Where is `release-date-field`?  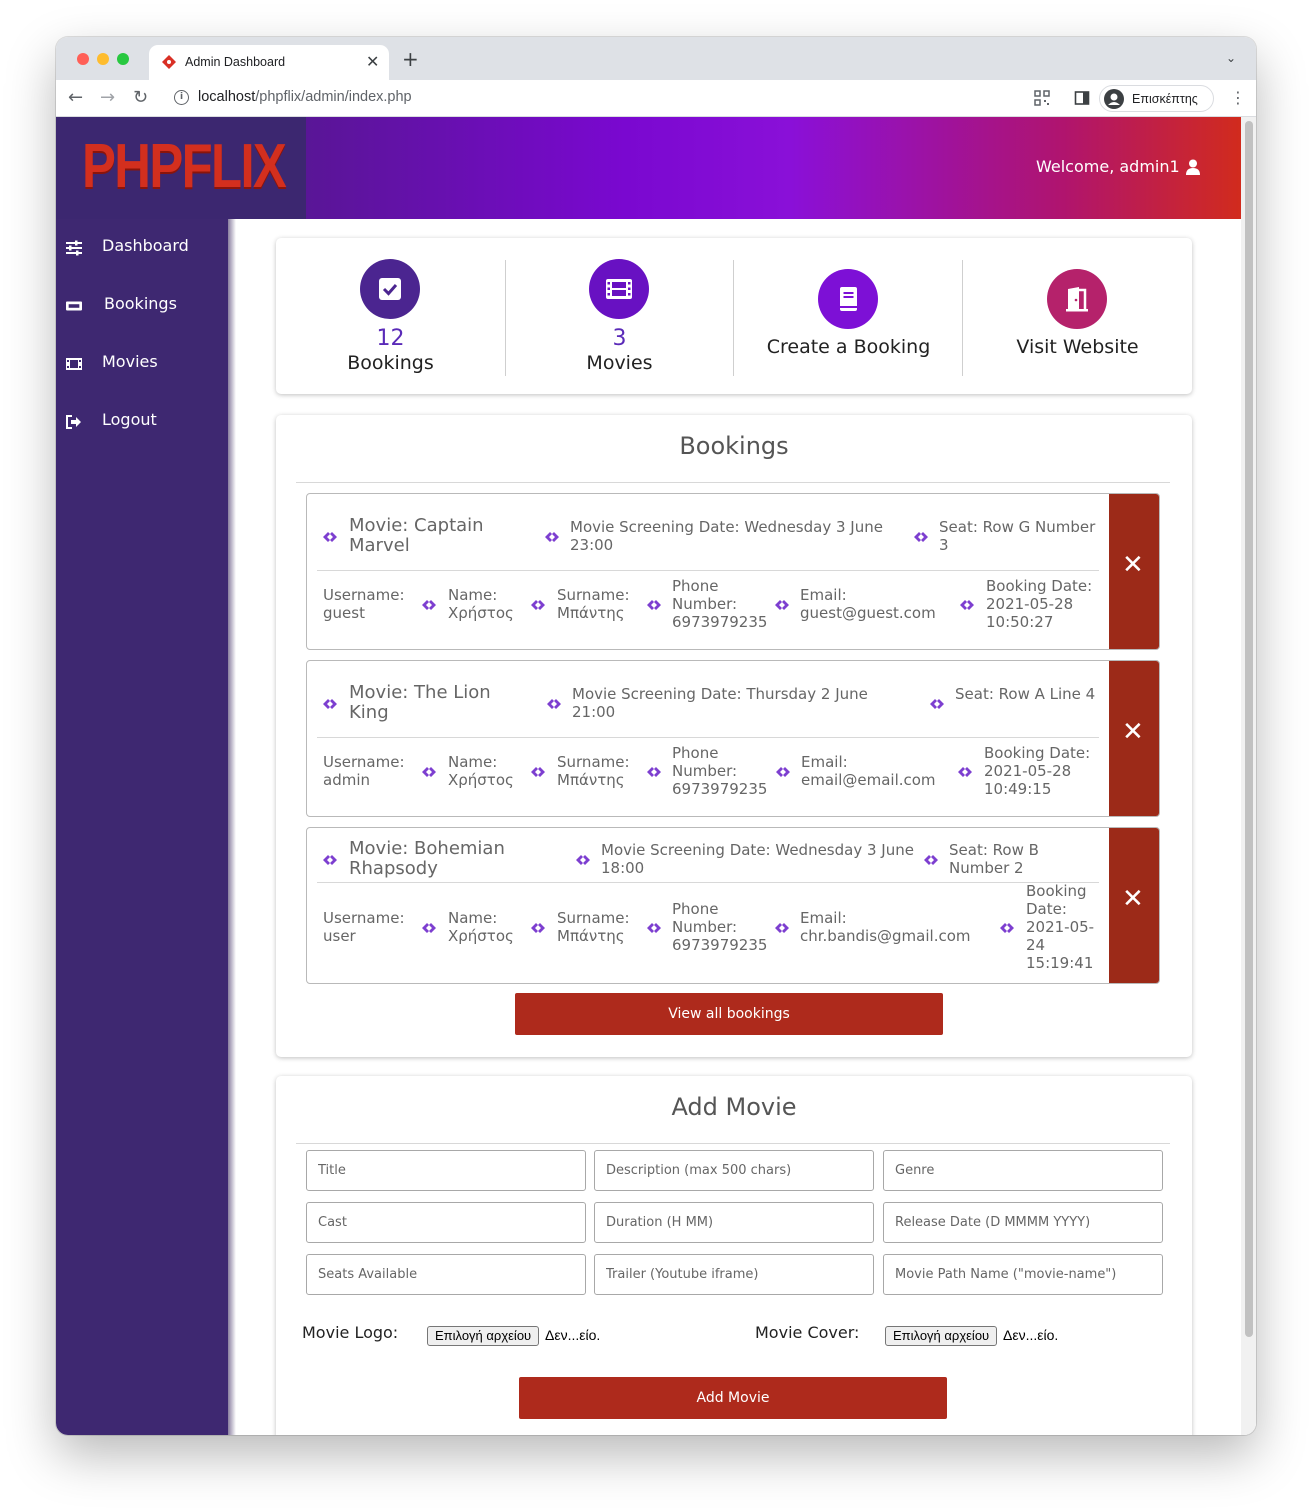
release-date-field is located at coordinates (1023, 1222).